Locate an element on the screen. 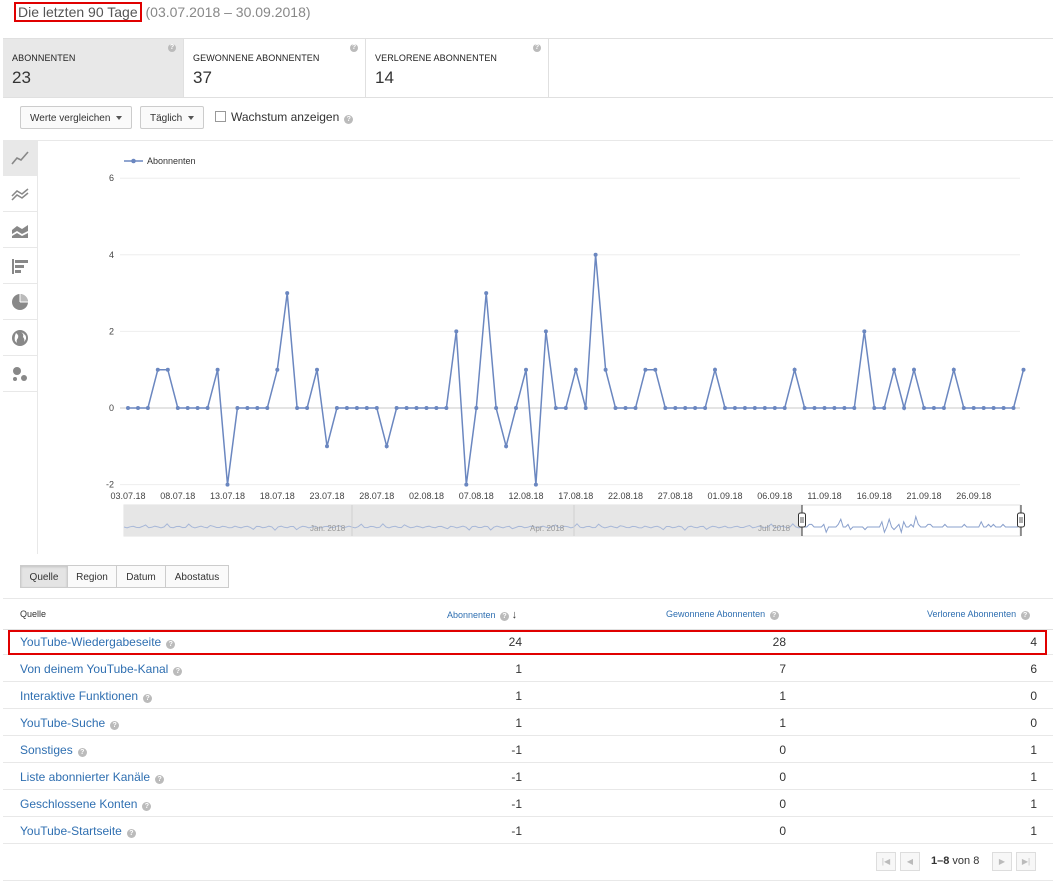 This screenshot has width=1059, height=884. source-link: Von deinem YouTube-Kanal? is located at coordinates (101, 669).